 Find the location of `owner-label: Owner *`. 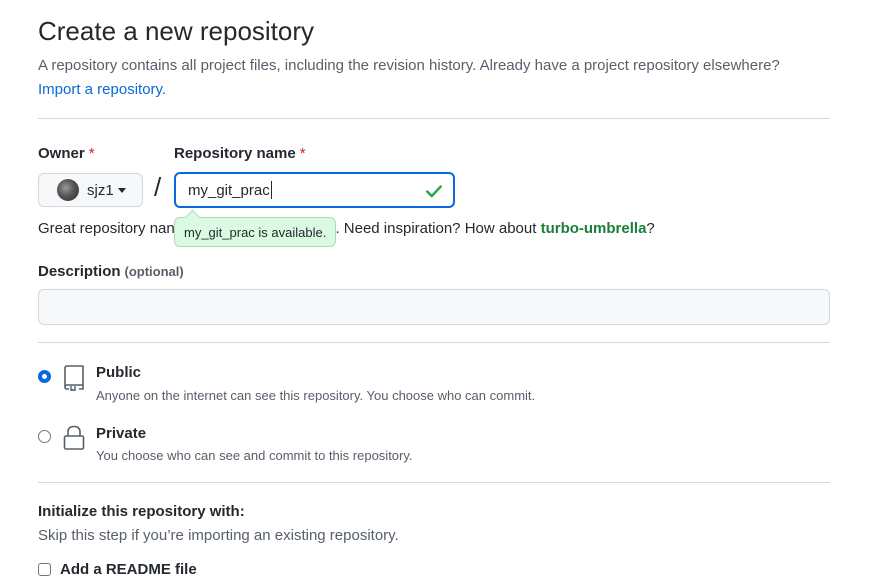

owner-label: Owner * is located at coordinates (66, 153).